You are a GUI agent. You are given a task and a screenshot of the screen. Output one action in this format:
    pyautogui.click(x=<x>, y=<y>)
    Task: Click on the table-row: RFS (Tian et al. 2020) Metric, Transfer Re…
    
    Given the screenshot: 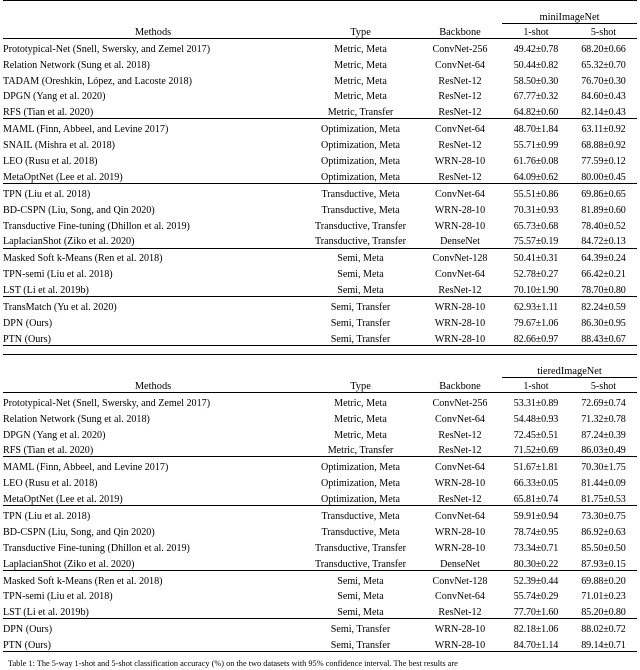 What is the action you would take?
    pyautogui.click(x=320, y=111)
    